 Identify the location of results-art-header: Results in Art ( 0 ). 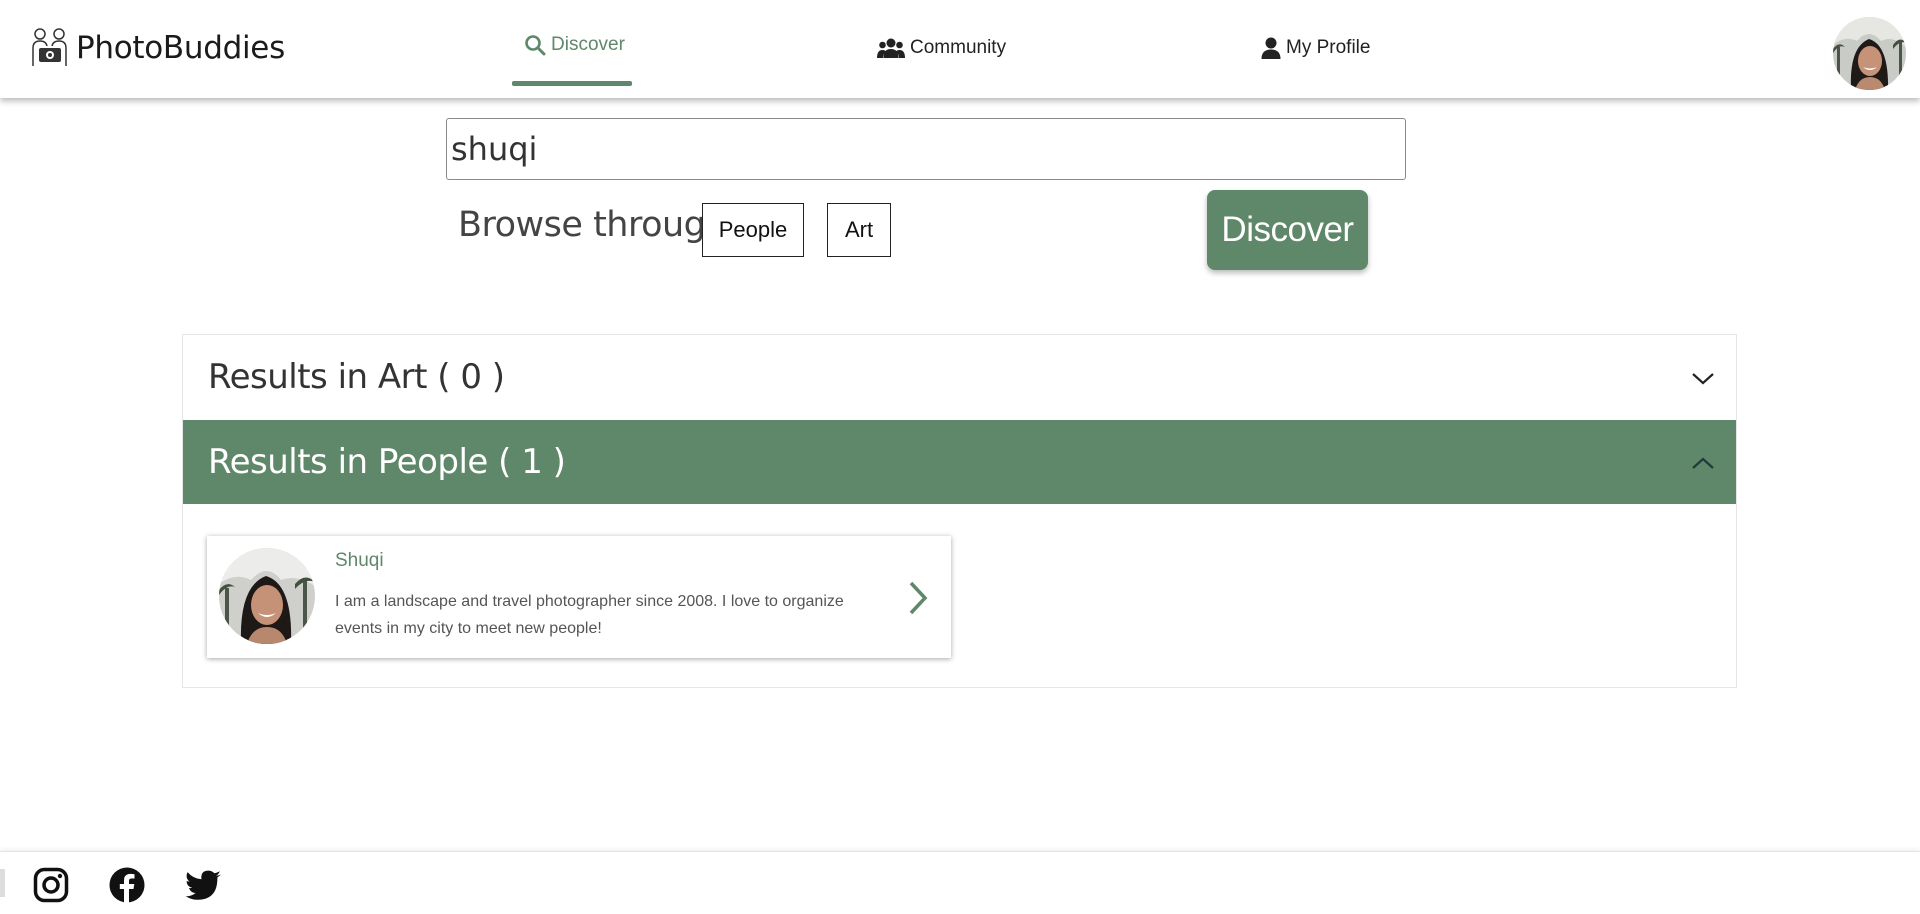
(959, 377).